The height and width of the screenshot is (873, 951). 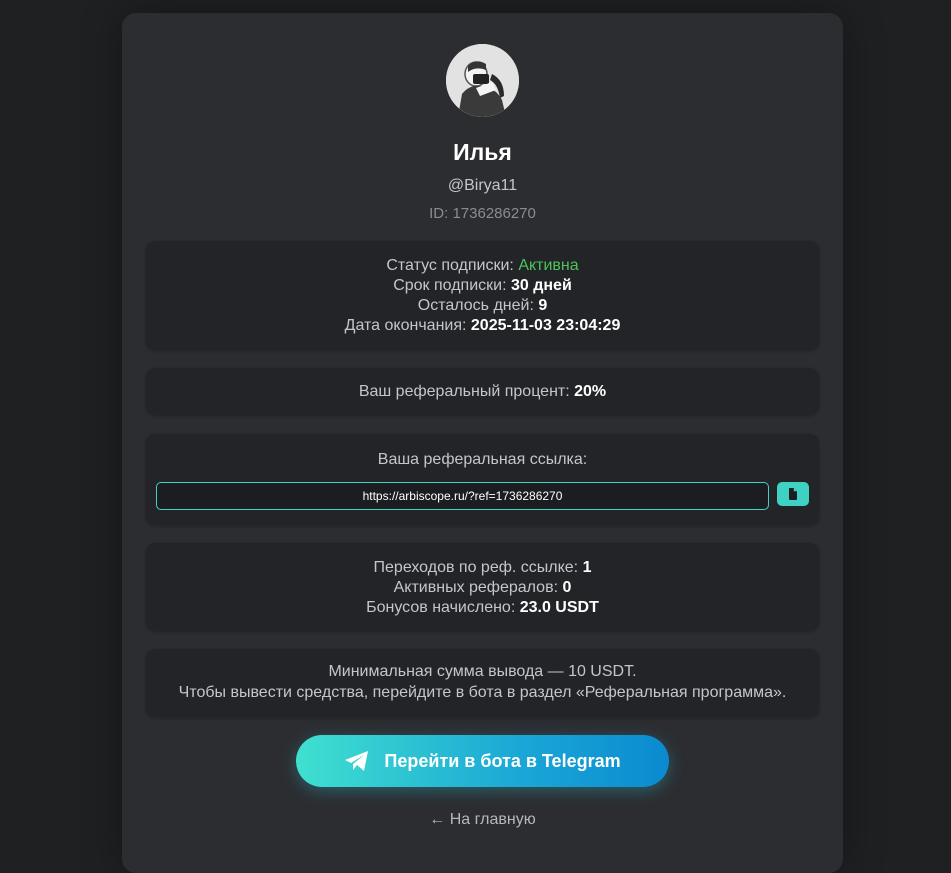 I want to click on active-referrals-value: 0, so click(x=567, y=587).